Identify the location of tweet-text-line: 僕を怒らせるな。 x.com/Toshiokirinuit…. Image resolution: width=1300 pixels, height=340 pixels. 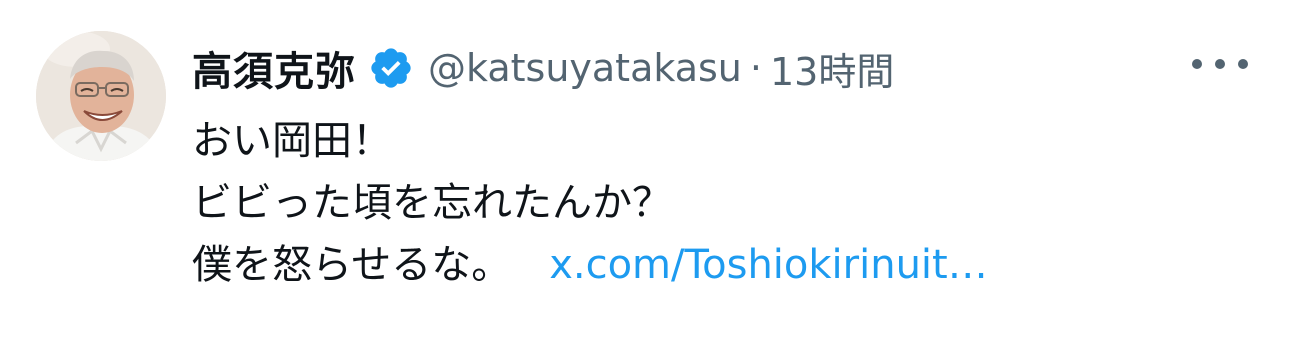
(590, 265).